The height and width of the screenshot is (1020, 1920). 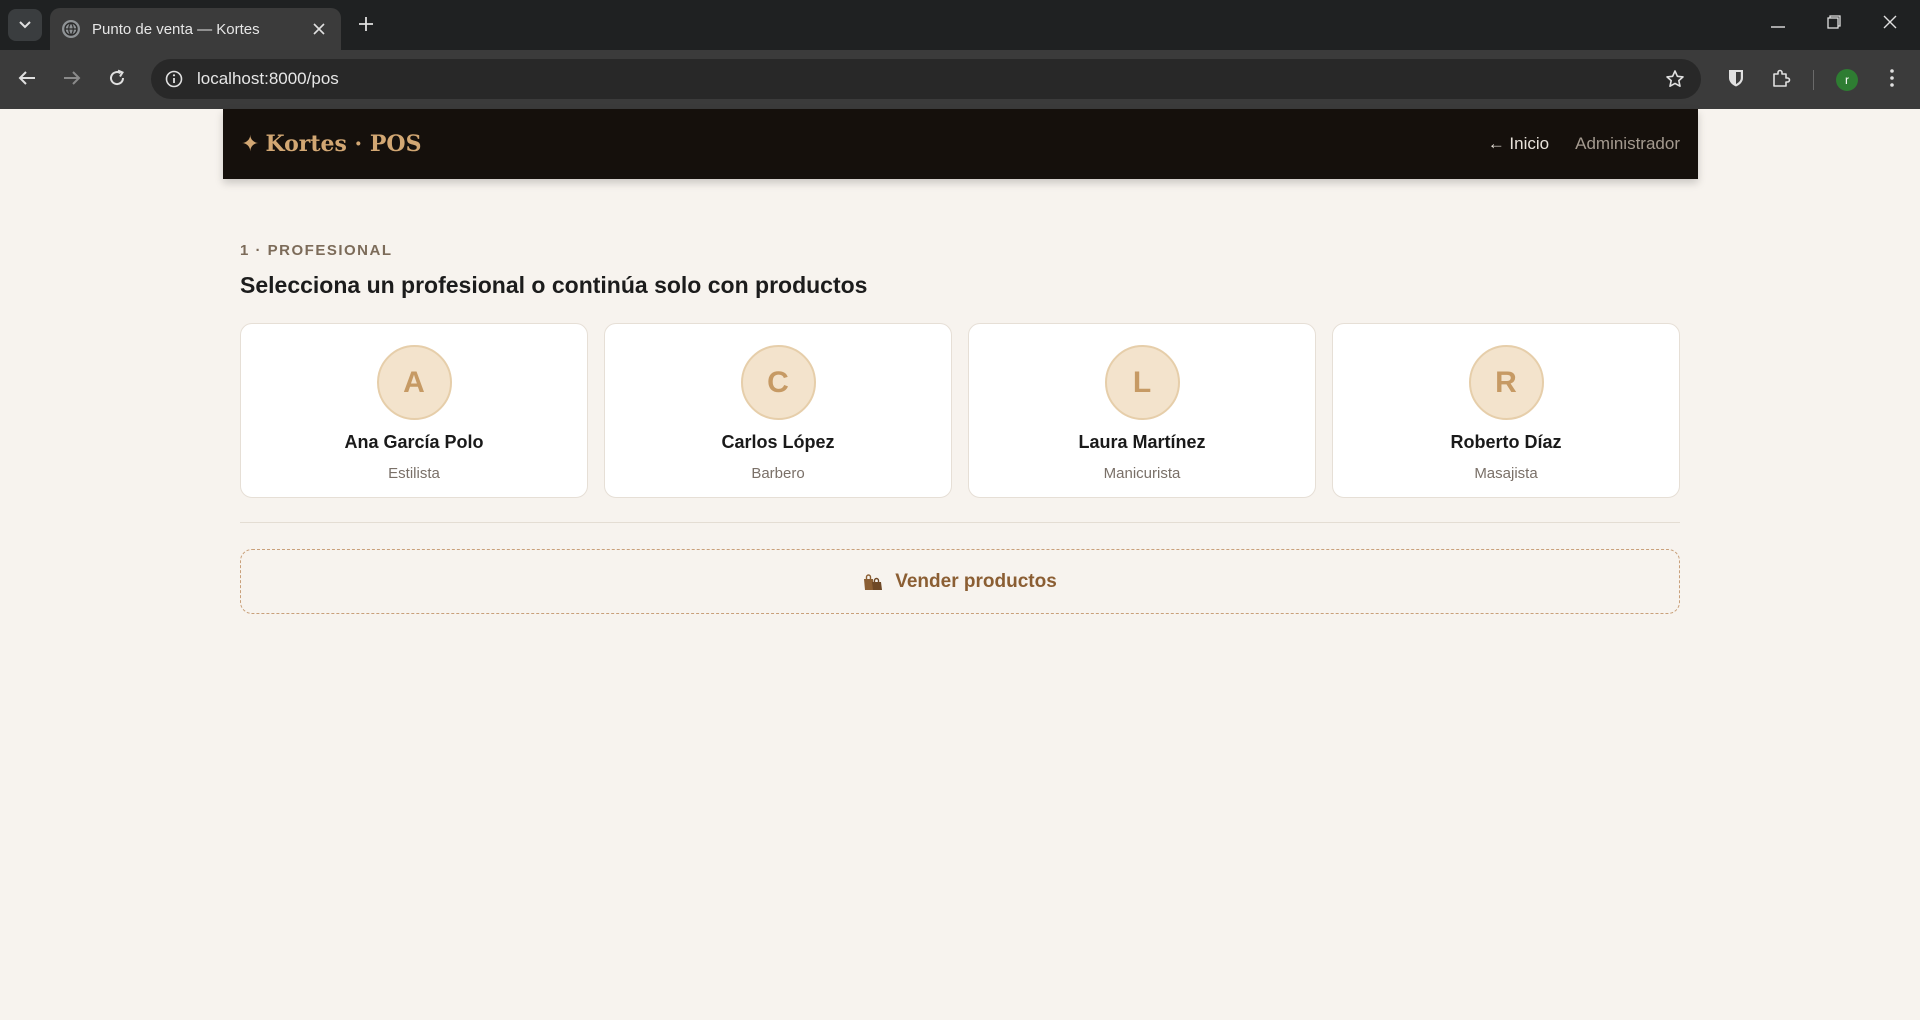 I want to click on more-vertical-icon, so click(x=1892, y=80).